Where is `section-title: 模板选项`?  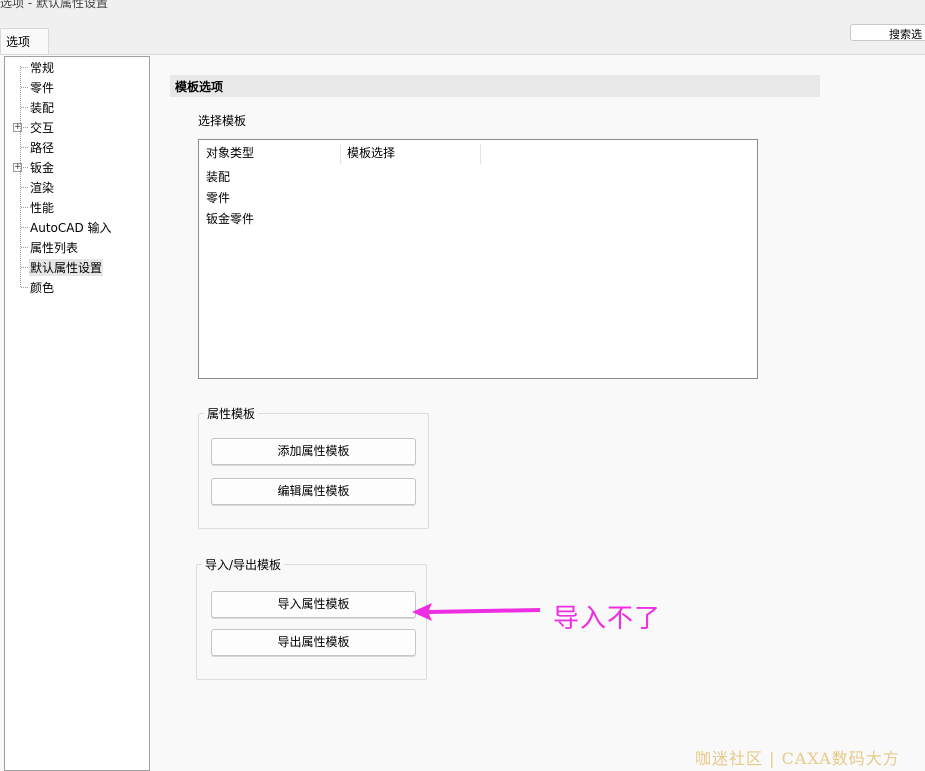
section-title: 模板选项 is located at coordinates (495, 86).